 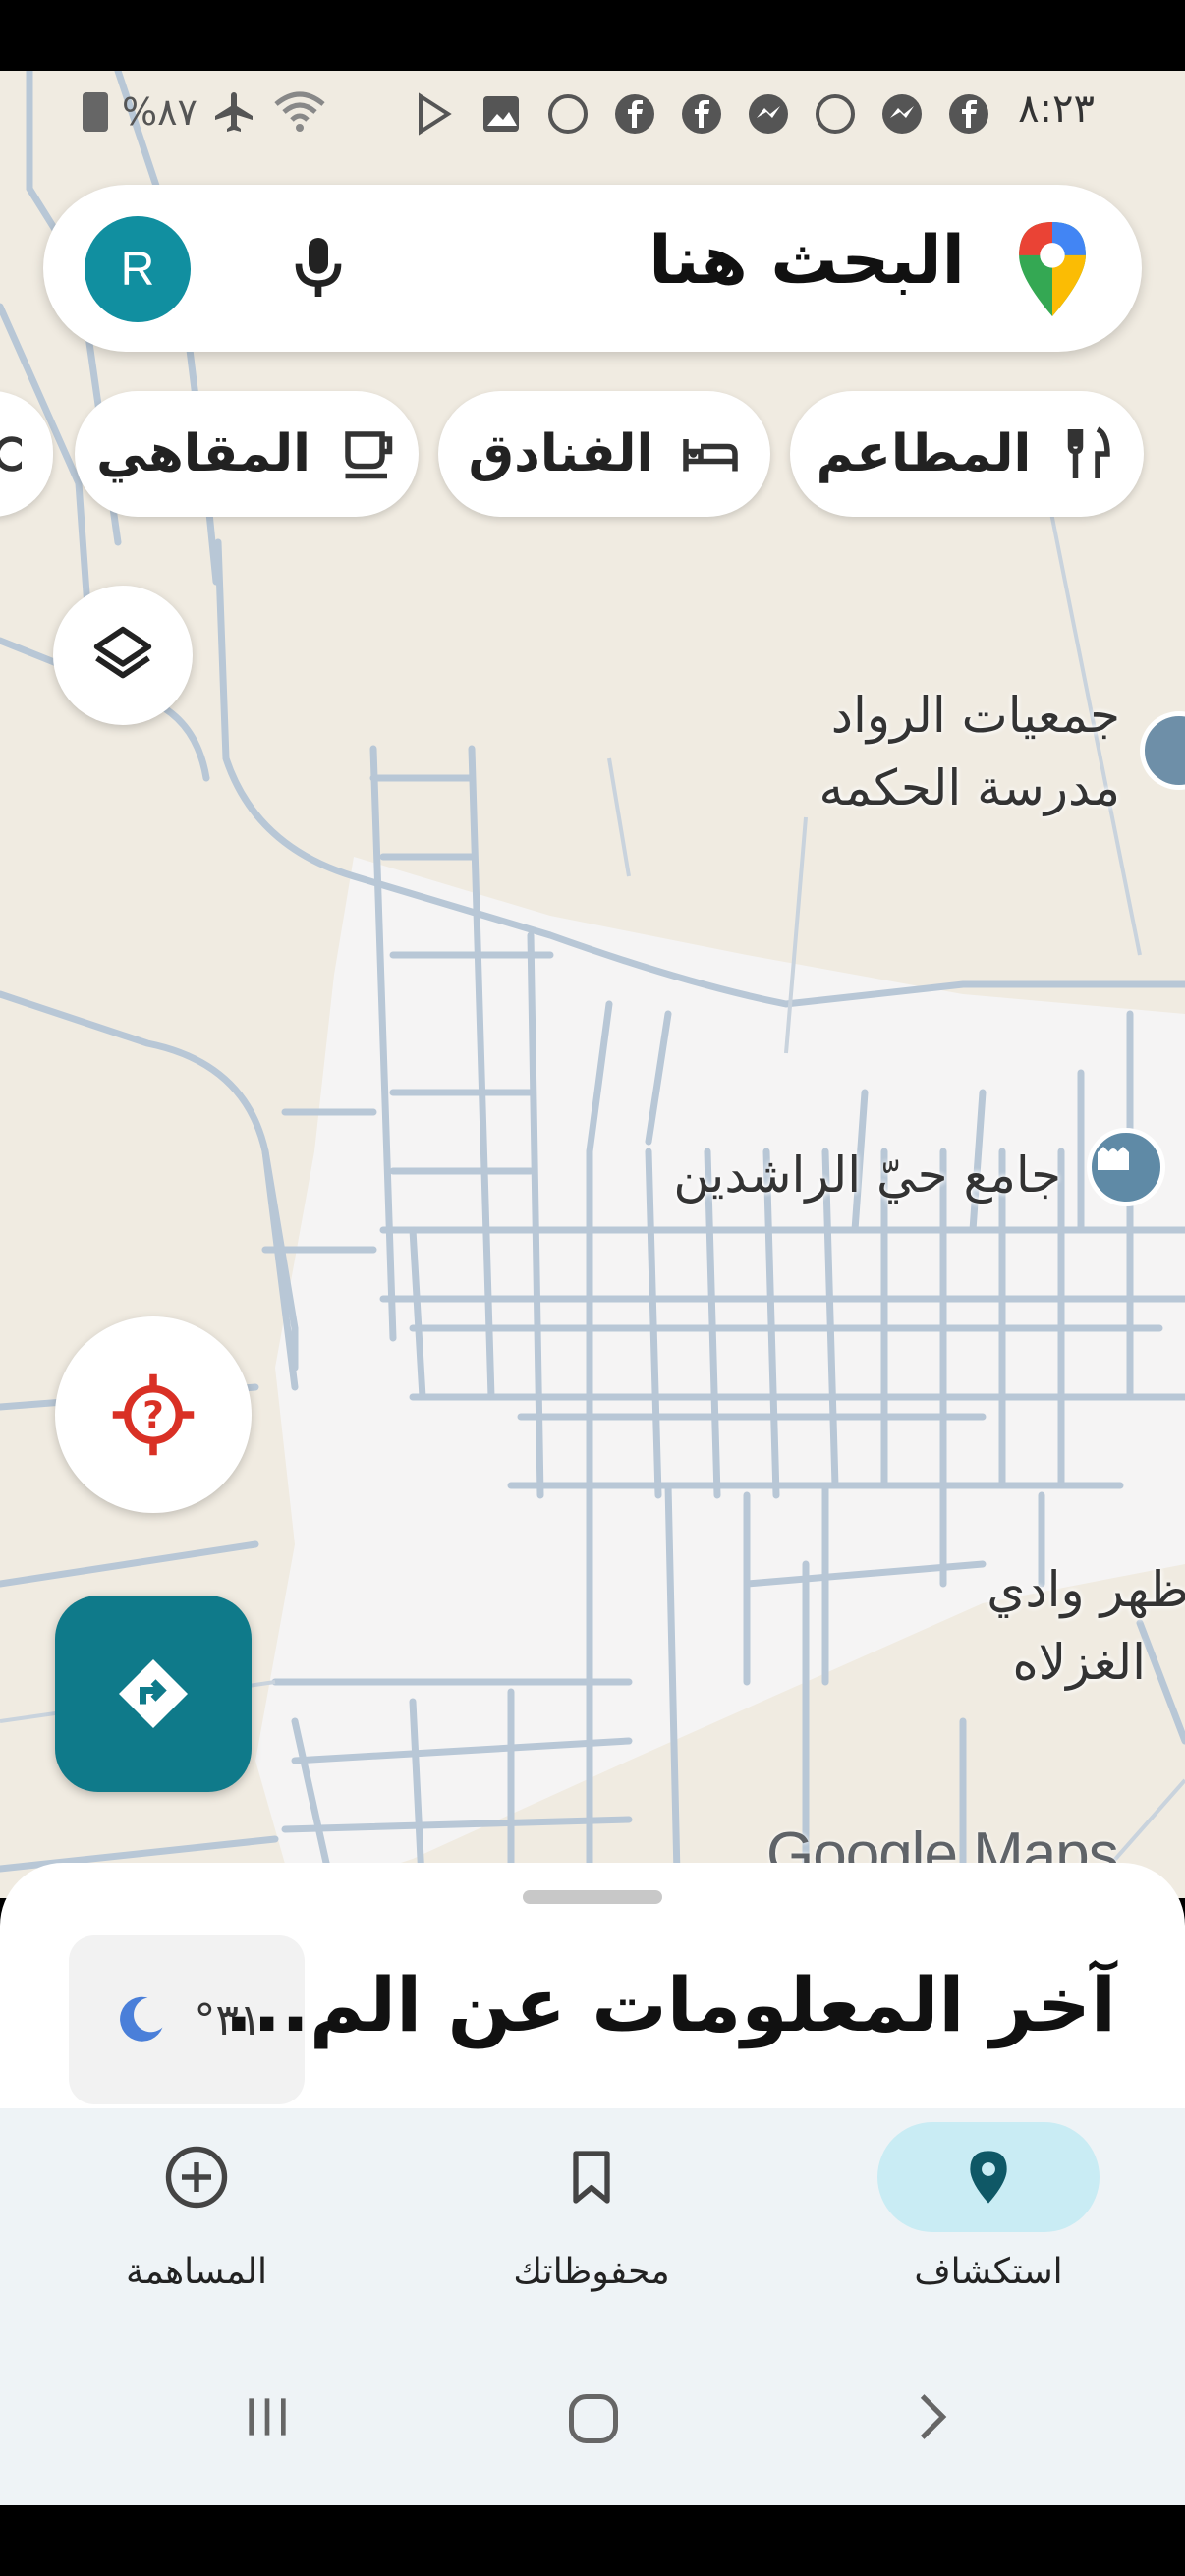 What do you see at coordinates (160, 112) in the screenshot?
I see `battery-percent: %٨٧` at bounding box center [160, 112].